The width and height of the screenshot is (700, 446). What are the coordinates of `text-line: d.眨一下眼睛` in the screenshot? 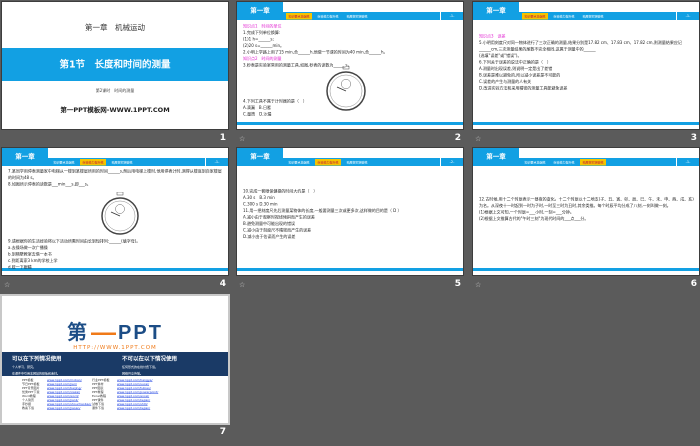 It's located at (20, 267).